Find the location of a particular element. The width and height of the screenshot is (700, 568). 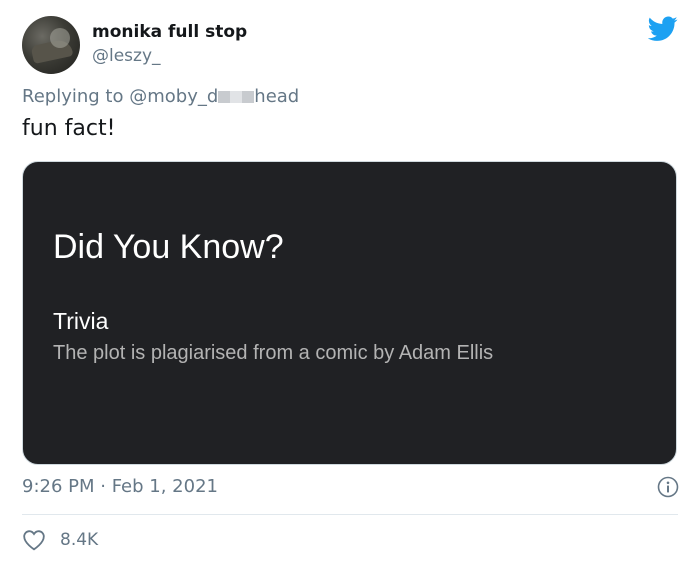

card-title: Did You Know? is located at coordinates (168, 247).